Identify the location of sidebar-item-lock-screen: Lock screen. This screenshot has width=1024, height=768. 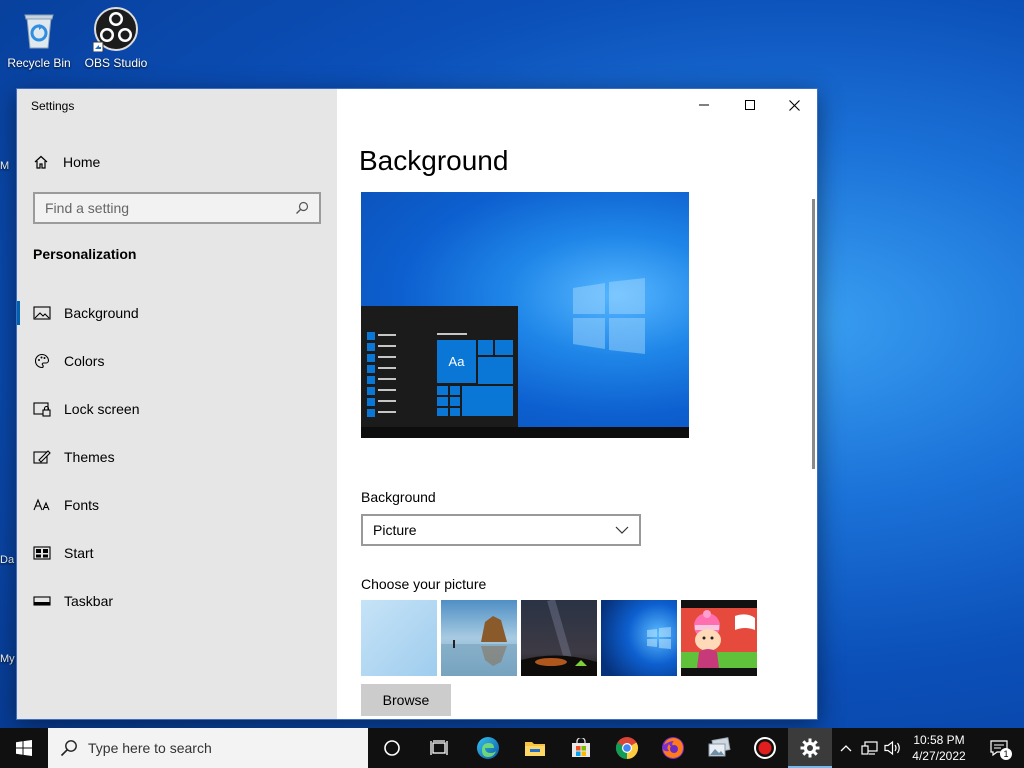
(177, 409).